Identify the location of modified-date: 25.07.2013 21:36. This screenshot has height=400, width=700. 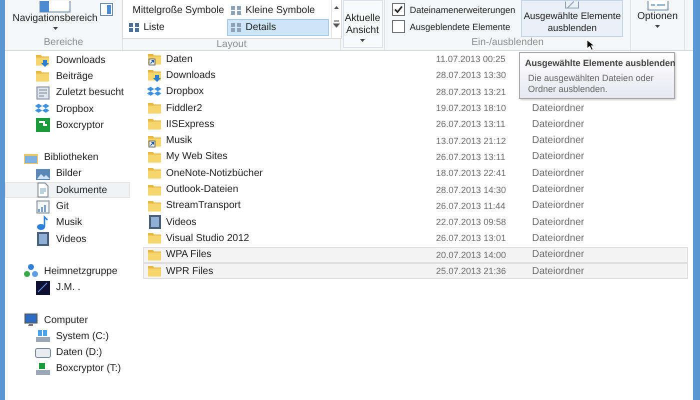
(472, 271).